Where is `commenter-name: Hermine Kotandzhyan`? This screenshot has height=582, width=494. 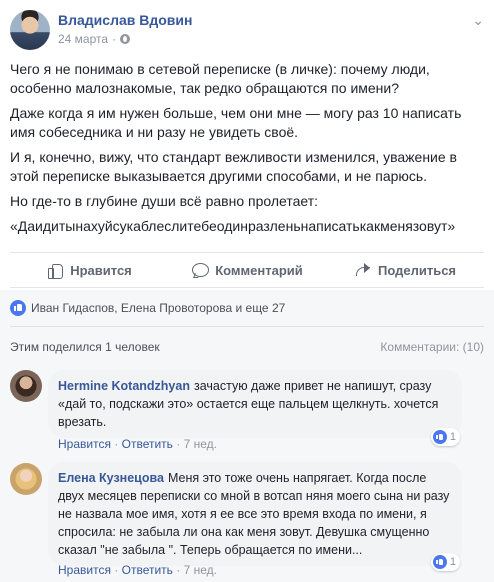
commenter-name: Hermine Kotandzhyan is located at coordinates (124, 386).